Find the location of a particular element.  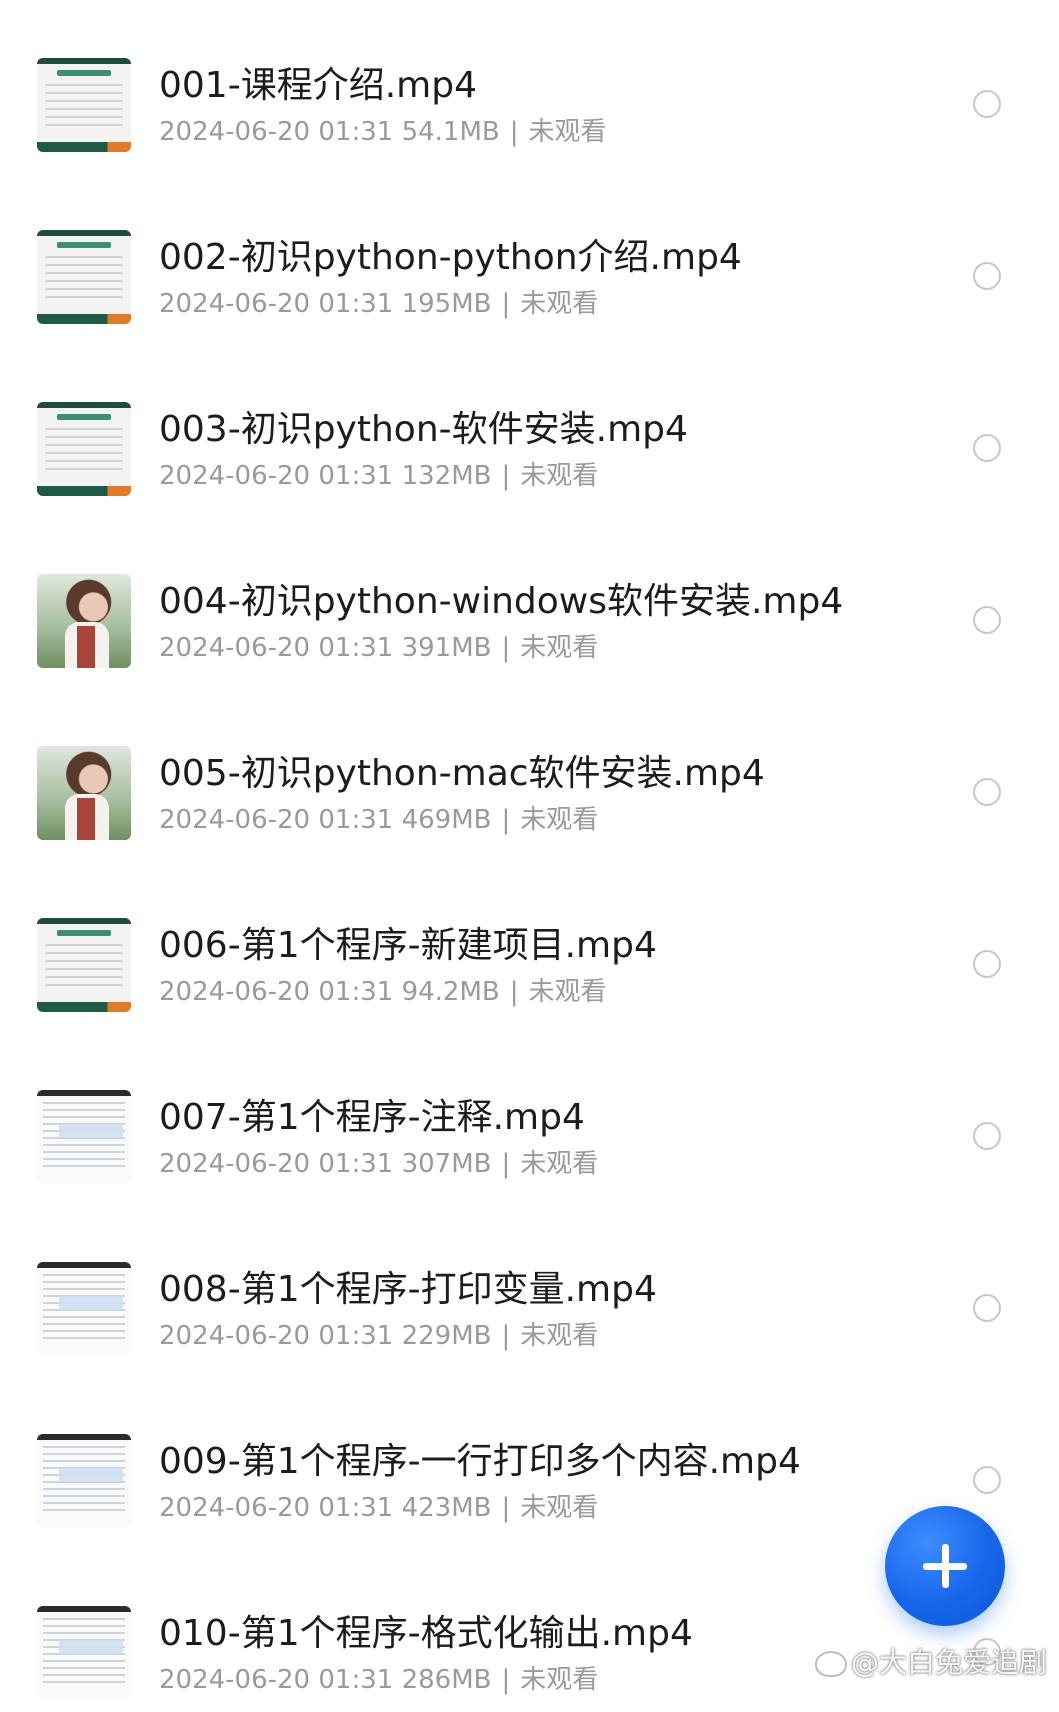

file-title: 003-初识python-软件安装.mp4 is located at coordinates (423, 429).